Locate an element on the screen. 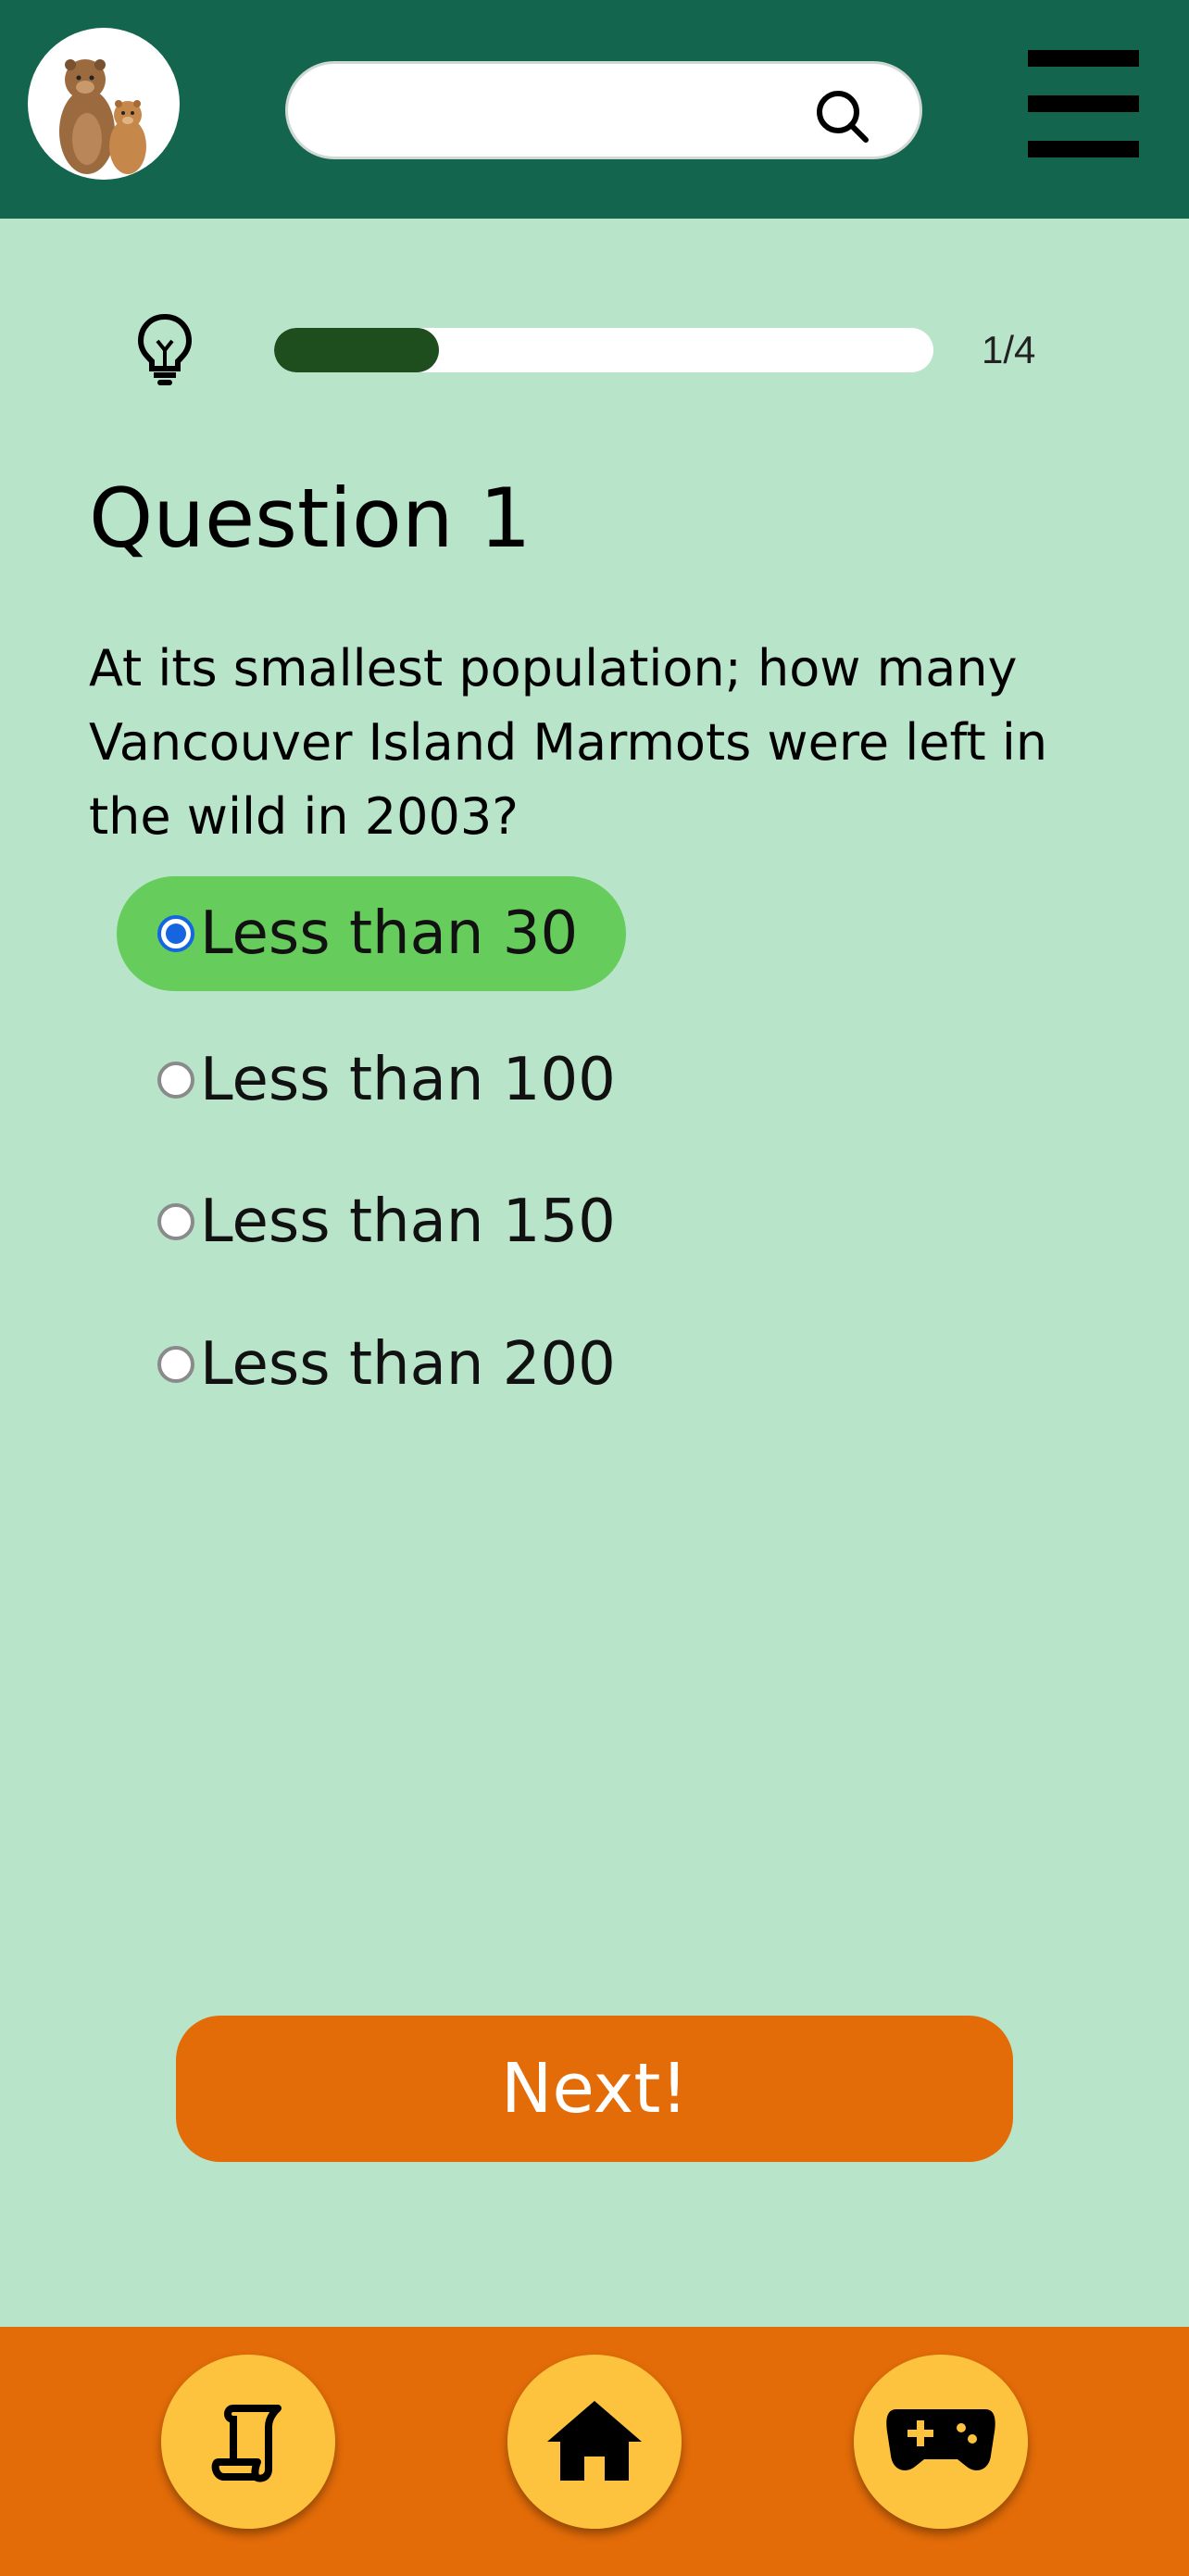 The width and height of the screenshot is (1189, 2576). answer-option: Less than 200 is located at coordinates (390, 1364).